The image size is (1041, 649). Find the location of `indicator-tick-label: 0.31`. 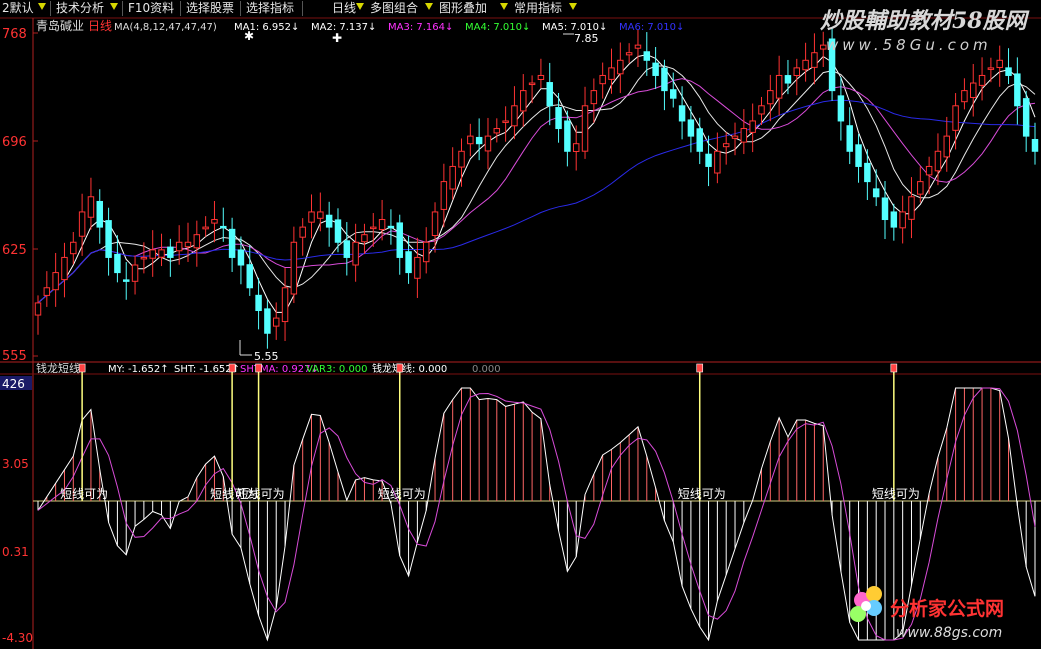

indicator-tick-label: 0.31 is located at coordinates (15, 552).